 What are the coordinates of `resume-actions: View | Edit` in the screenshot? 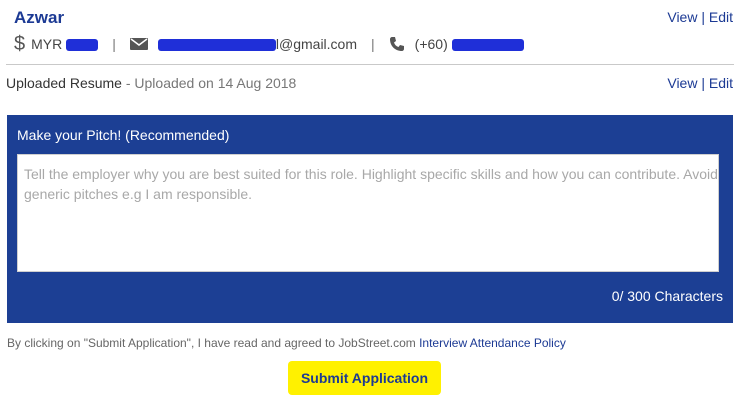 It's located at (700, 83).